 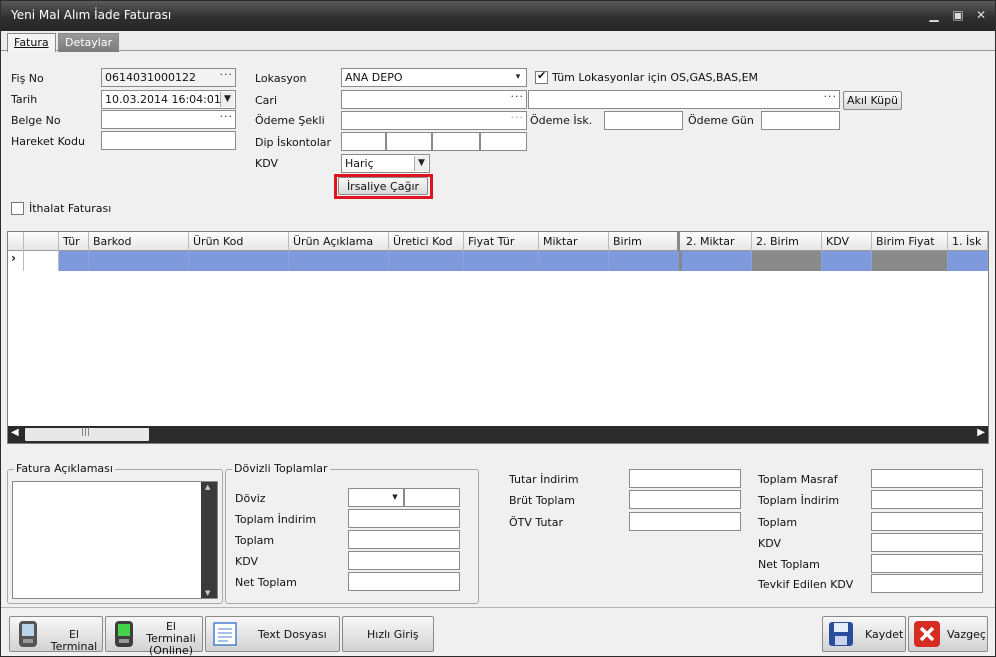 What do you see at coordinates (798, 479) in the screenshot?
I see `toplam-masraf-label: Toplam Masraf` at bounding box center [798, 479].